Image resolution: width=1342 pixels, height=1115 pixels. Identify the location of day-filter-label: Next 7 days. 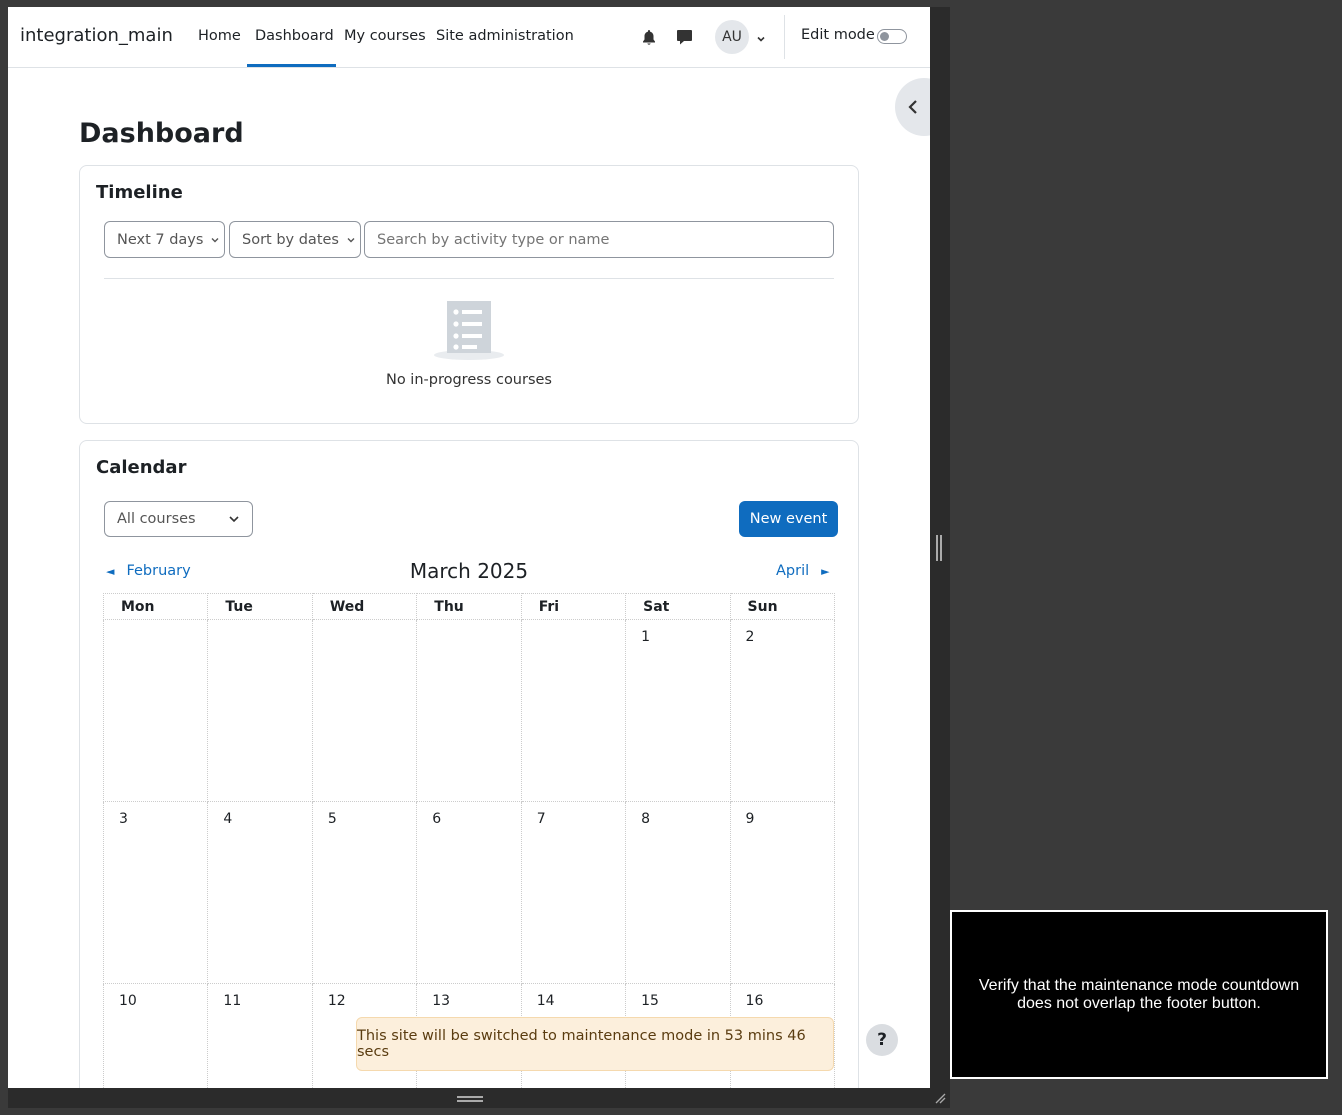
(160, 239).